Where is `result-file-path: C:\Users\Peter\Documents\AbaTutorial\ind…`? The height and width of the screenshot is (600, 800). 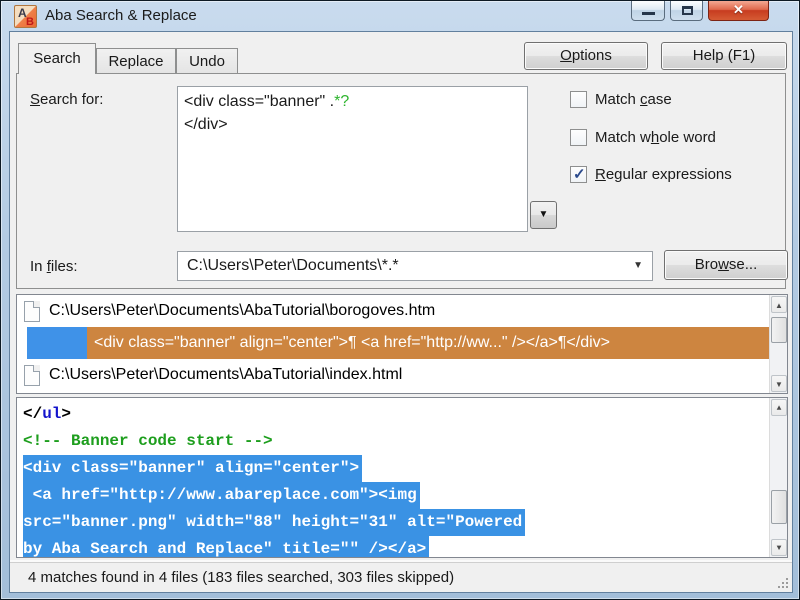
result-file-path: C:\Users\Peter\Documents\AbaTutorial\ind… is located at coordinates (226, 374).